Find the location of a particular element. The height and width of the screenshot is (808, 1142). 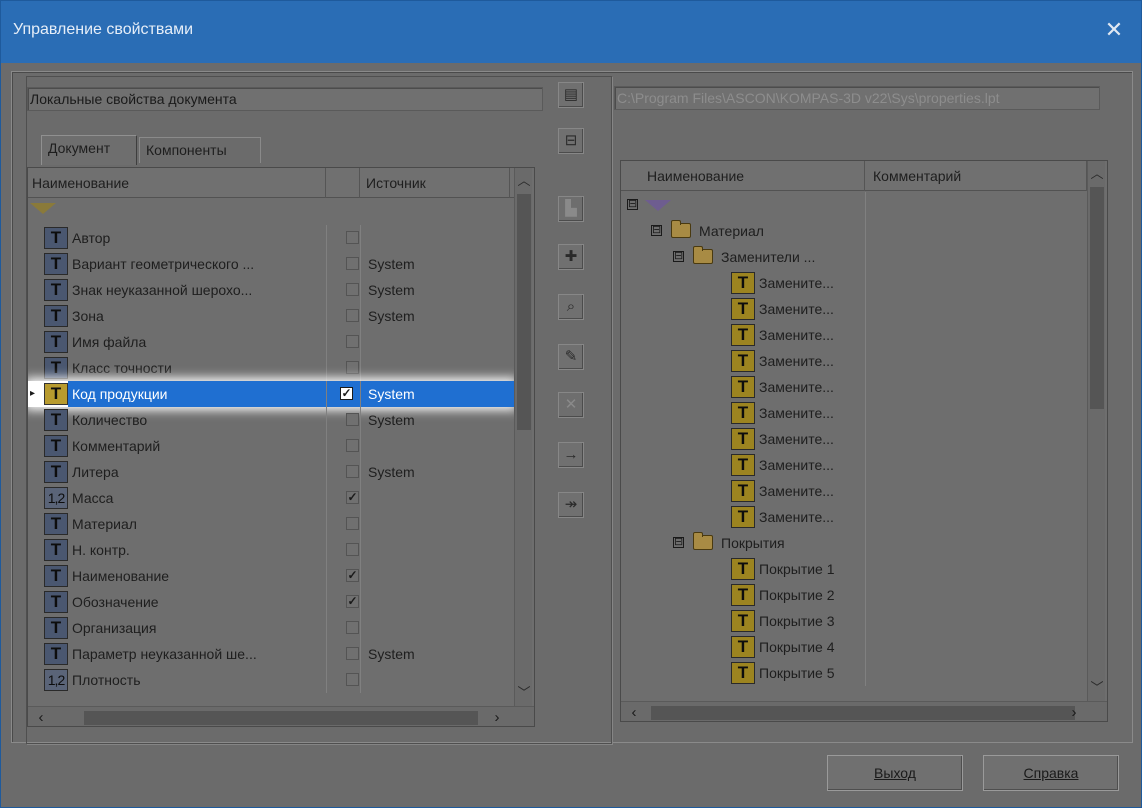

table-row: T Имя файла is located at coordinates (271, 342).